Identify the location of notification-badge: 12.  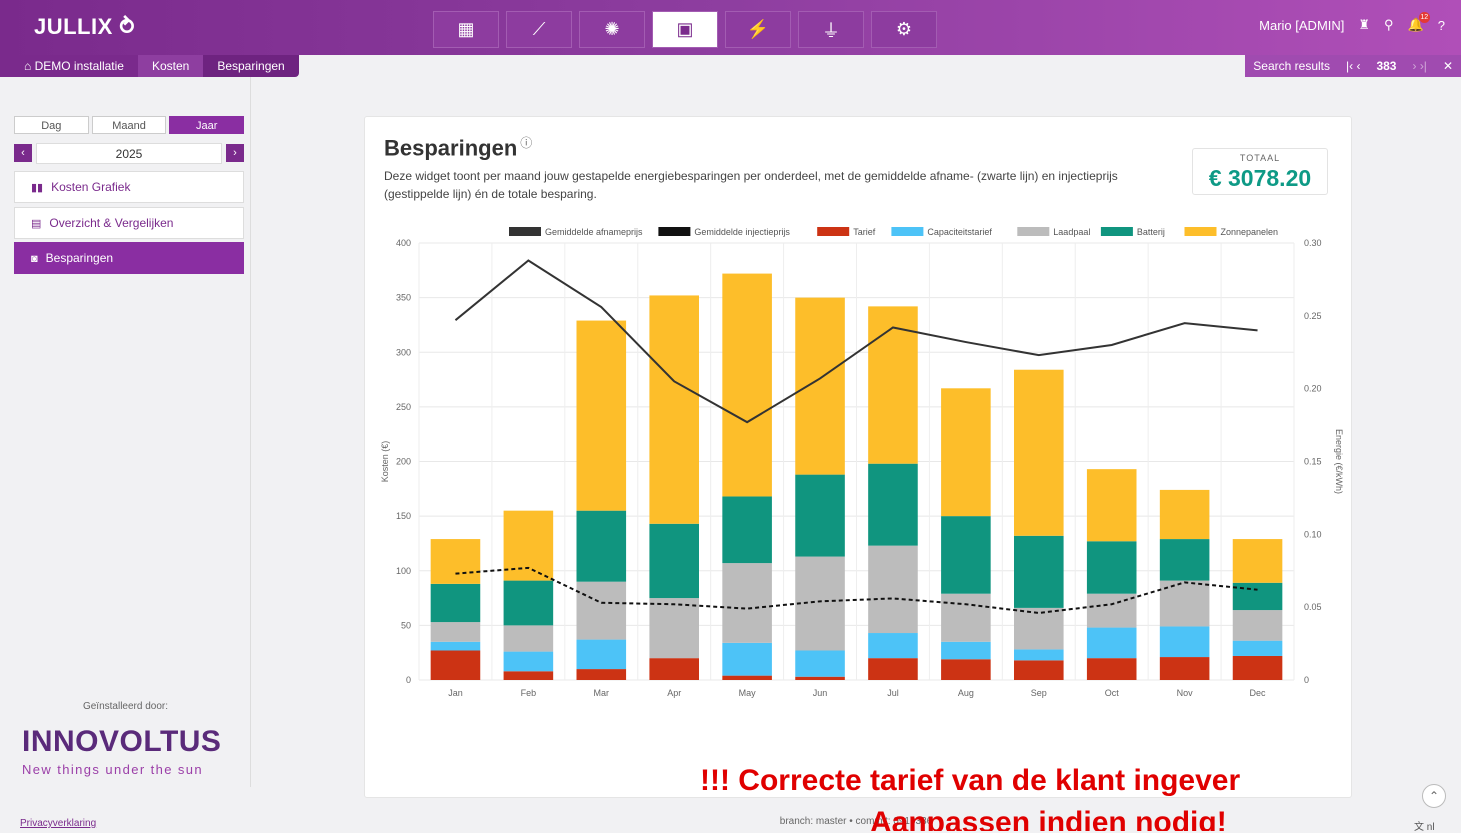
(1424, 17).